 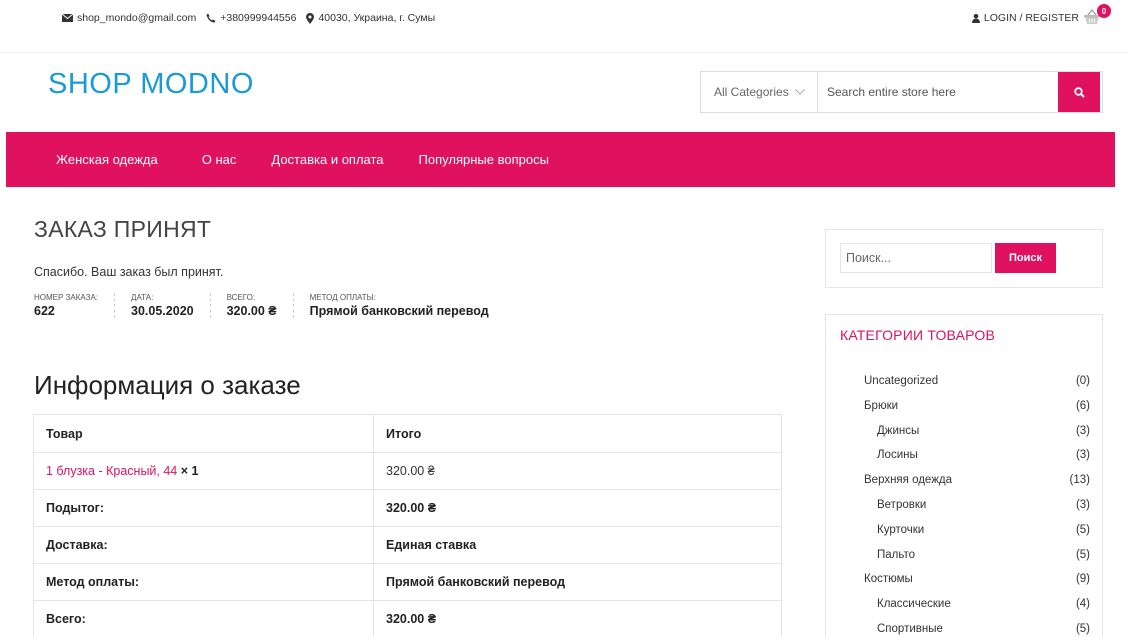 I want to click on order-total-label: ВСЕГО:, so click(x=241, y=297).